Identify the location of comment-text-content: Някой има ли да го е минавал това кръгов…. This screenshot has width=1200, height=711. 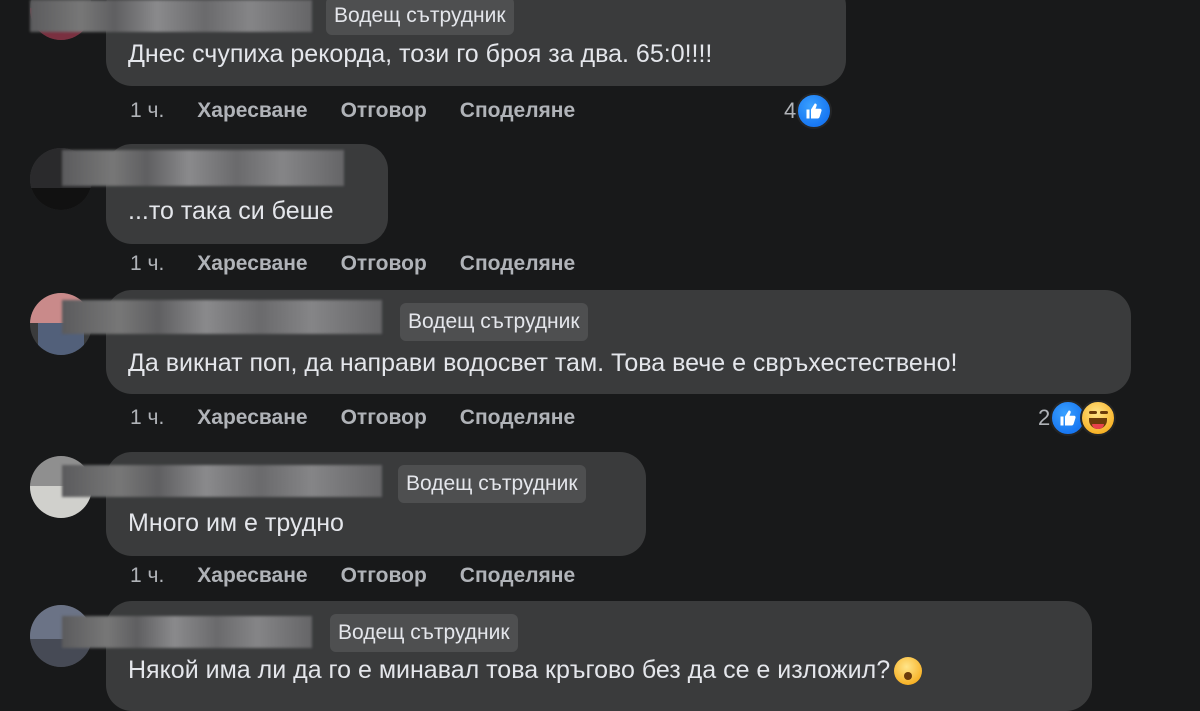
(509, 670).